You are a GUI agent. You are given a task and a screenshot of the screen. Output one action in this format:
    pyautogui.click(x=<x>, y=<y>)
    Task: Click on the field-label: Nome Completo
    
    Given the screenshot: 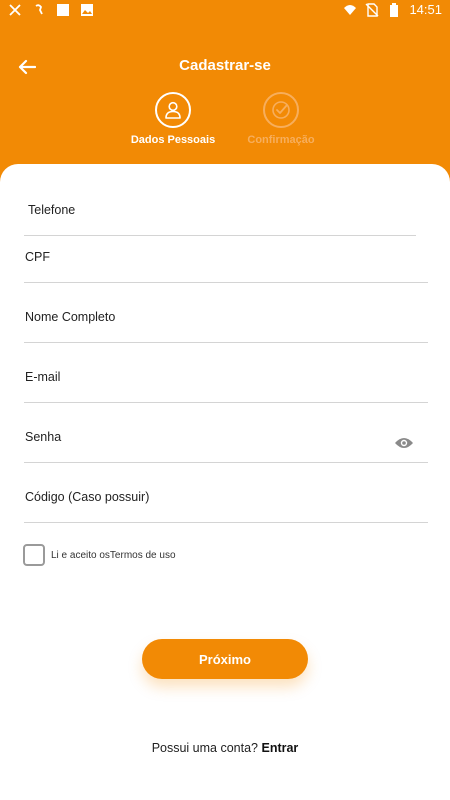 What is the action you would take?
    pyautogui.click(x=70, y=317)
    